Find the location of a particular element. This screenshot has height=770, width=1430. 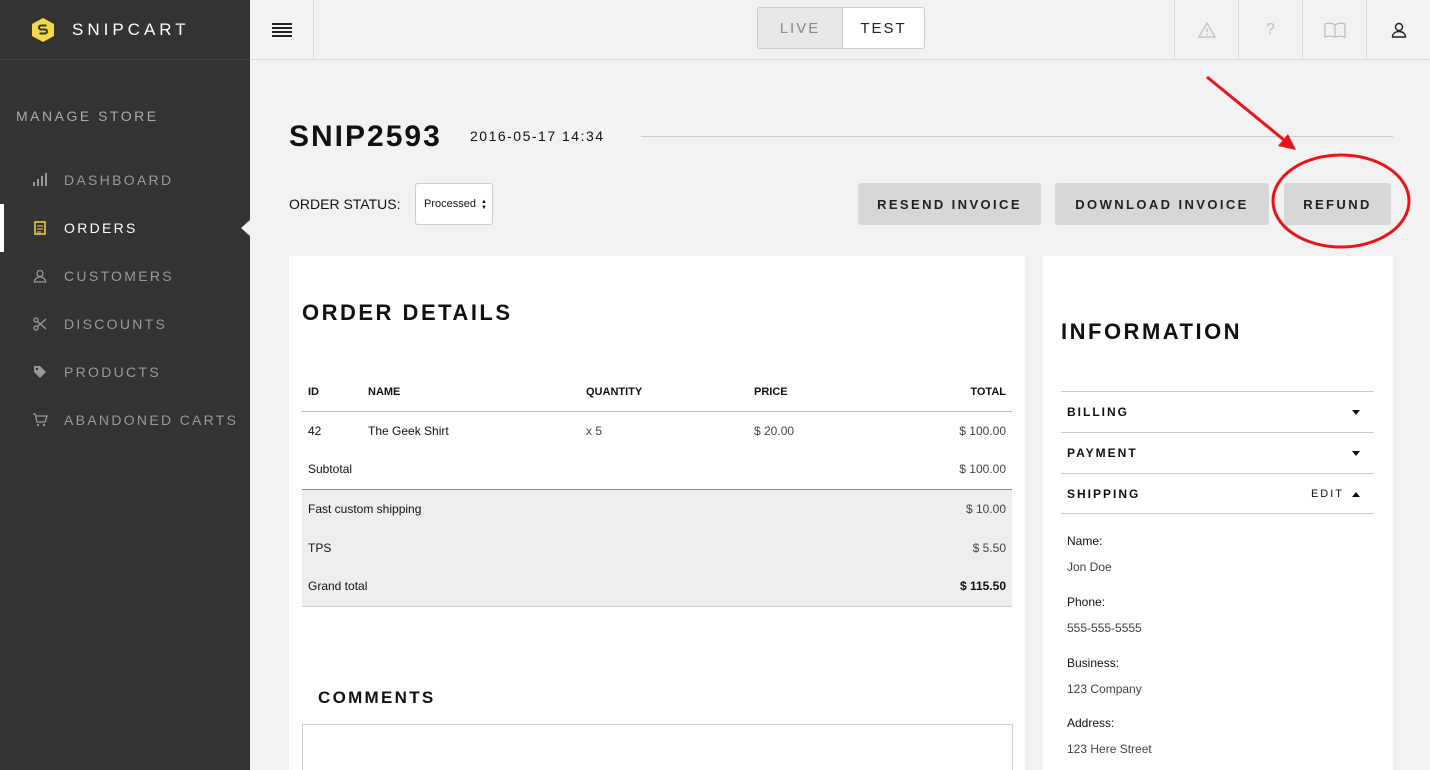

shipping-row: Fast custom shipping $ 10.00 is located at coordinates (657, 508).